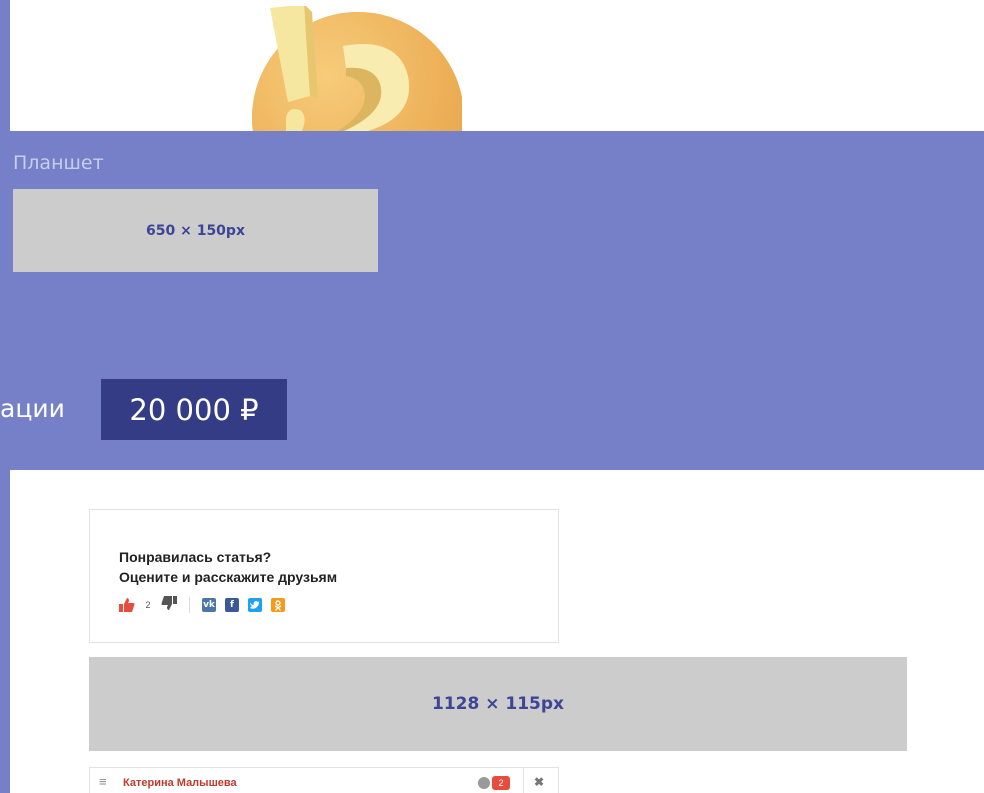  I want to click on price-badge: 20 000 ₽, so click(194, 409).